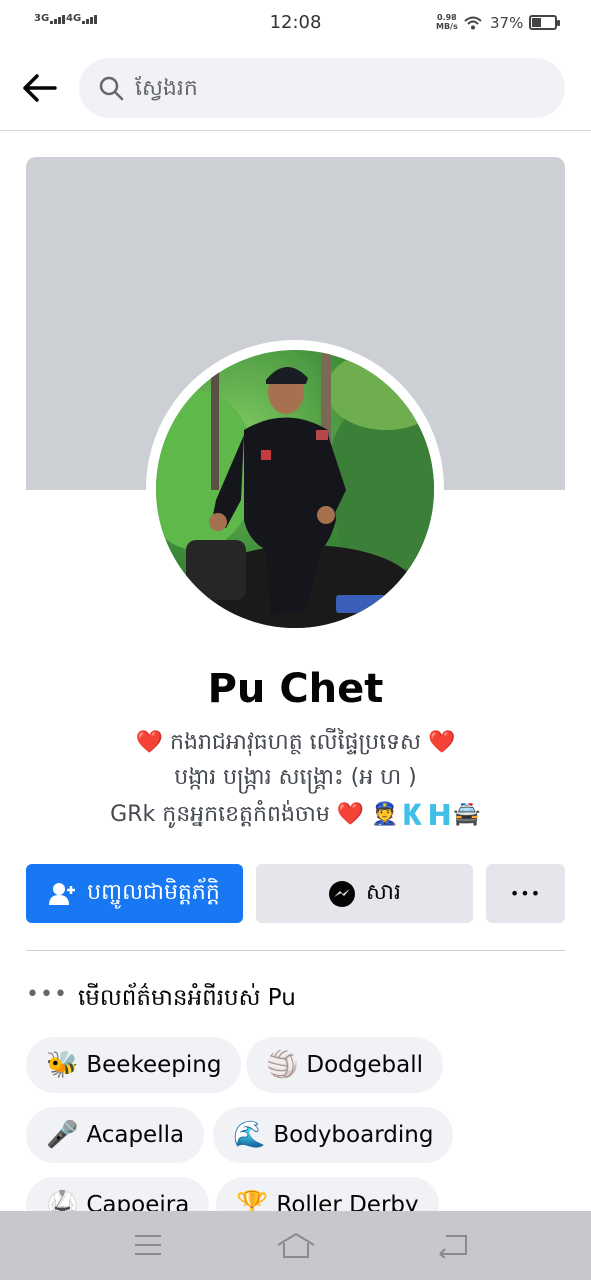  What do you see at coordinates (62, 1065) in the screenshot?
I see `bee-icon: 🐝` at bounding box center [62, 1065].